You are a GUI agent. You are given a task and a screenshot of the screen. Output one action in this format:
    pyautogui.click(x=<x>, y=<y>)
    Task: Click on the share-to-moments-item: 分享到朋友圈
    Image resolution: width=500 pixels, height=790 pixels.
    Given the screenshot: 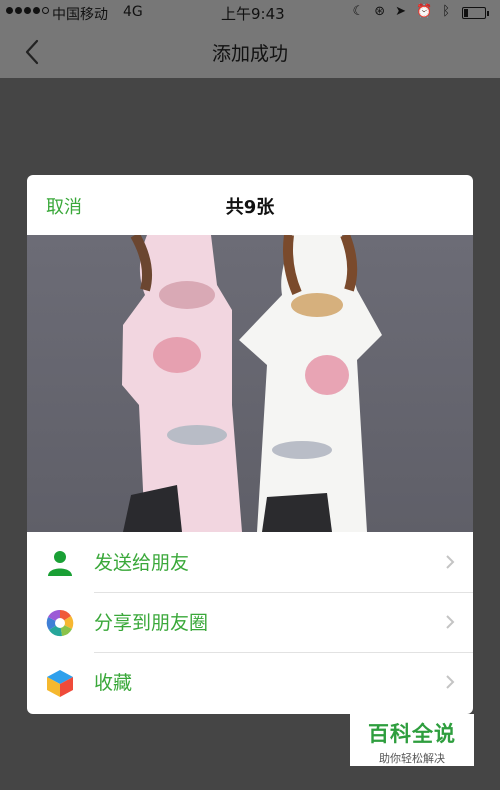 What is the action you would take?
    pyautogui.click(x=250, y=622)
    